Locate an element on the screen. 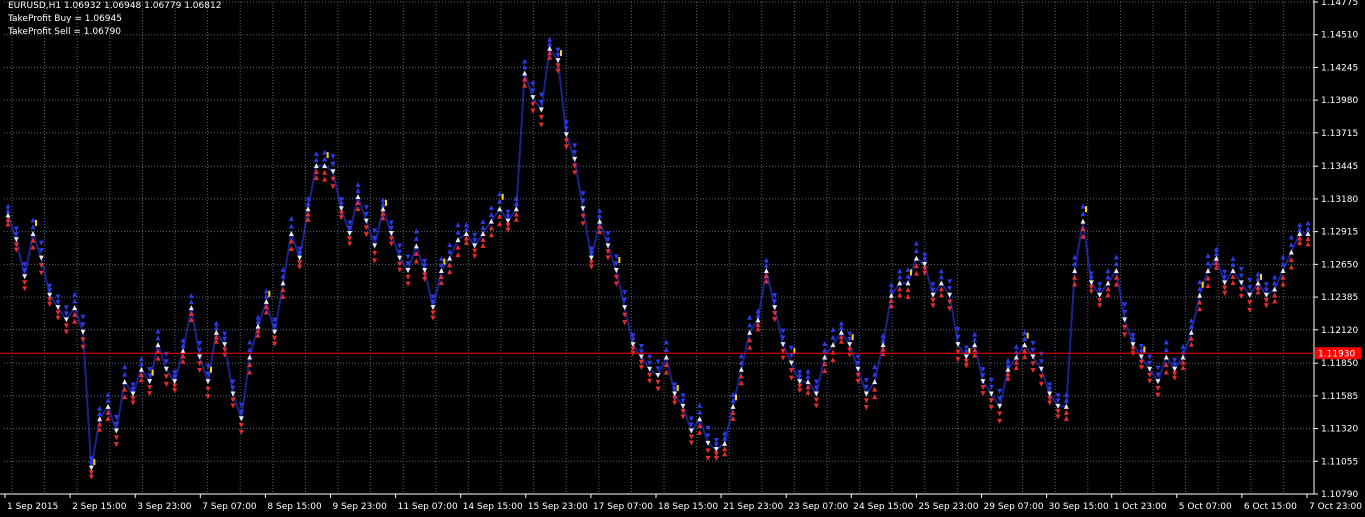 This screenshot has height=517, width=1365. time-tick-label: 30 Sep 15:00 is located at coordinates (1079, 507).